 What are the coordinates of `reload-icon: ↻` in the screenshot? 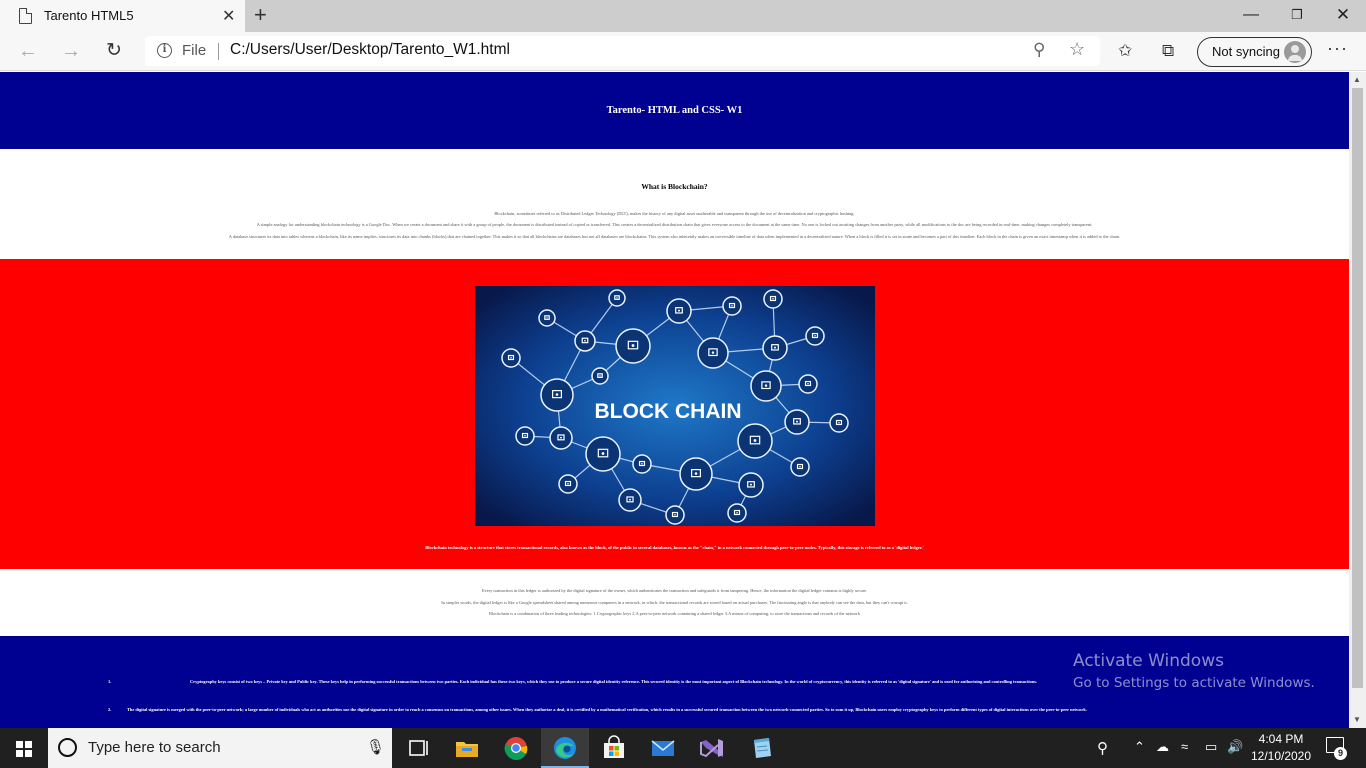 It's located at (114, 51).